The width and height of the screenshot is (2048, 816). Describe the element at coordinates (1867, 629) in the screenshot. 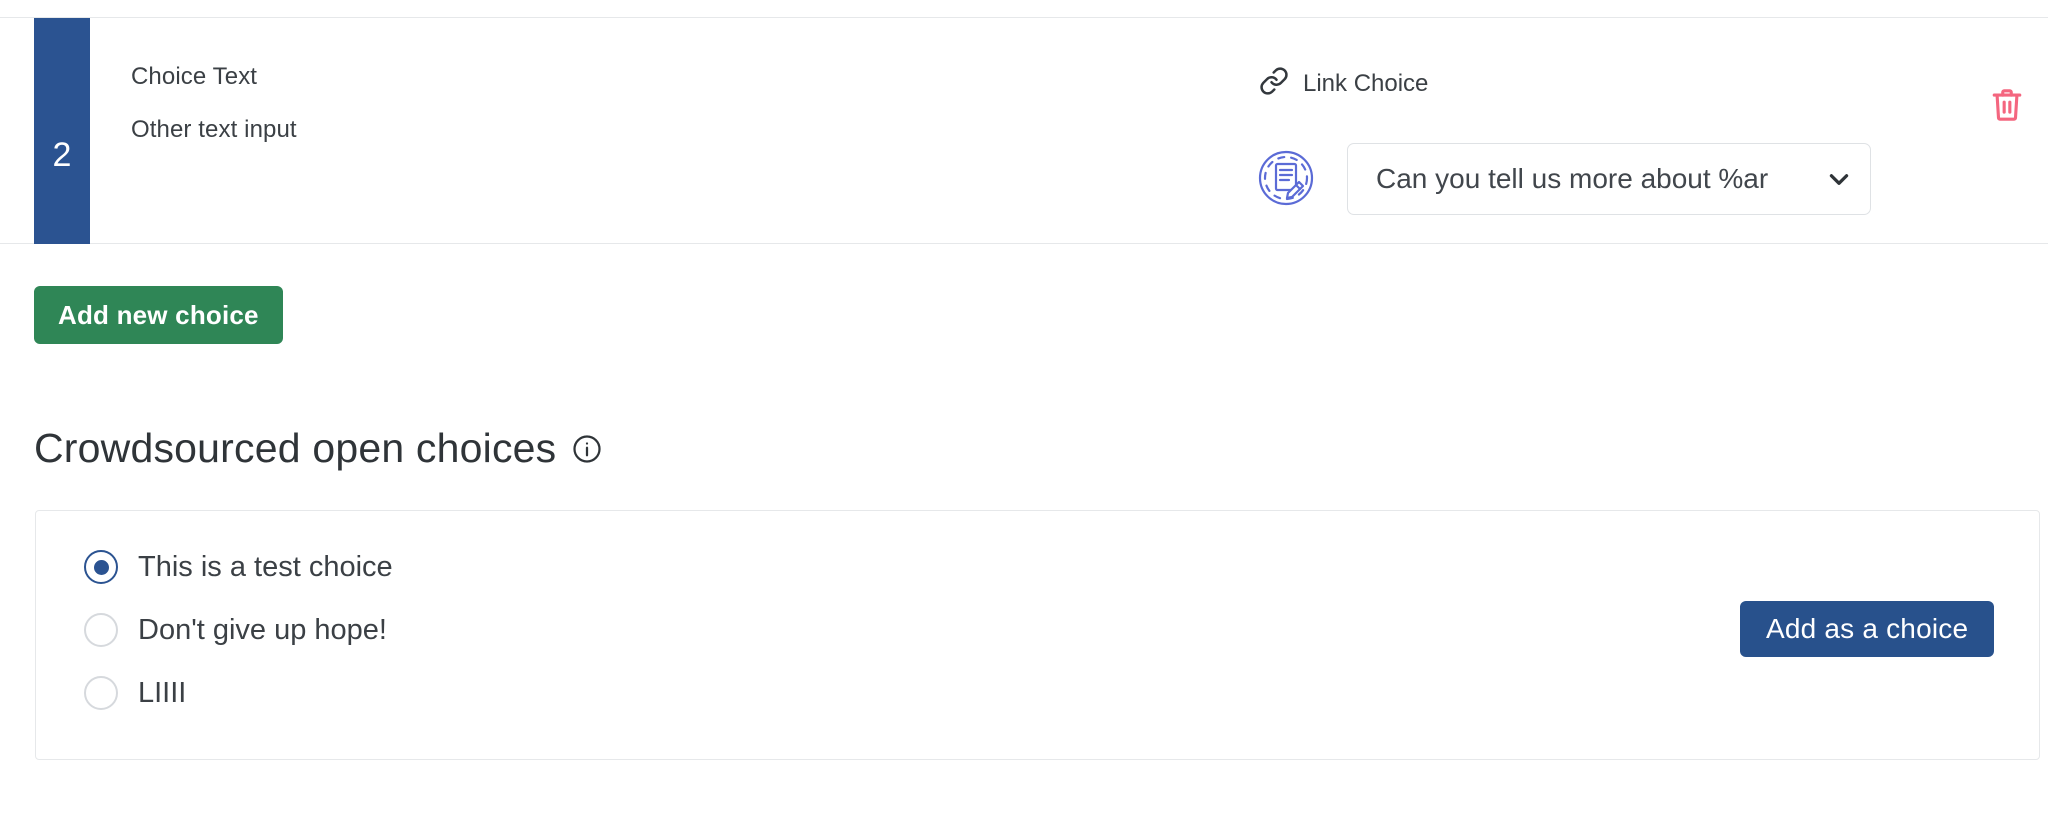

I see `add-as-a-choice-button: Add as a choice` at that location.